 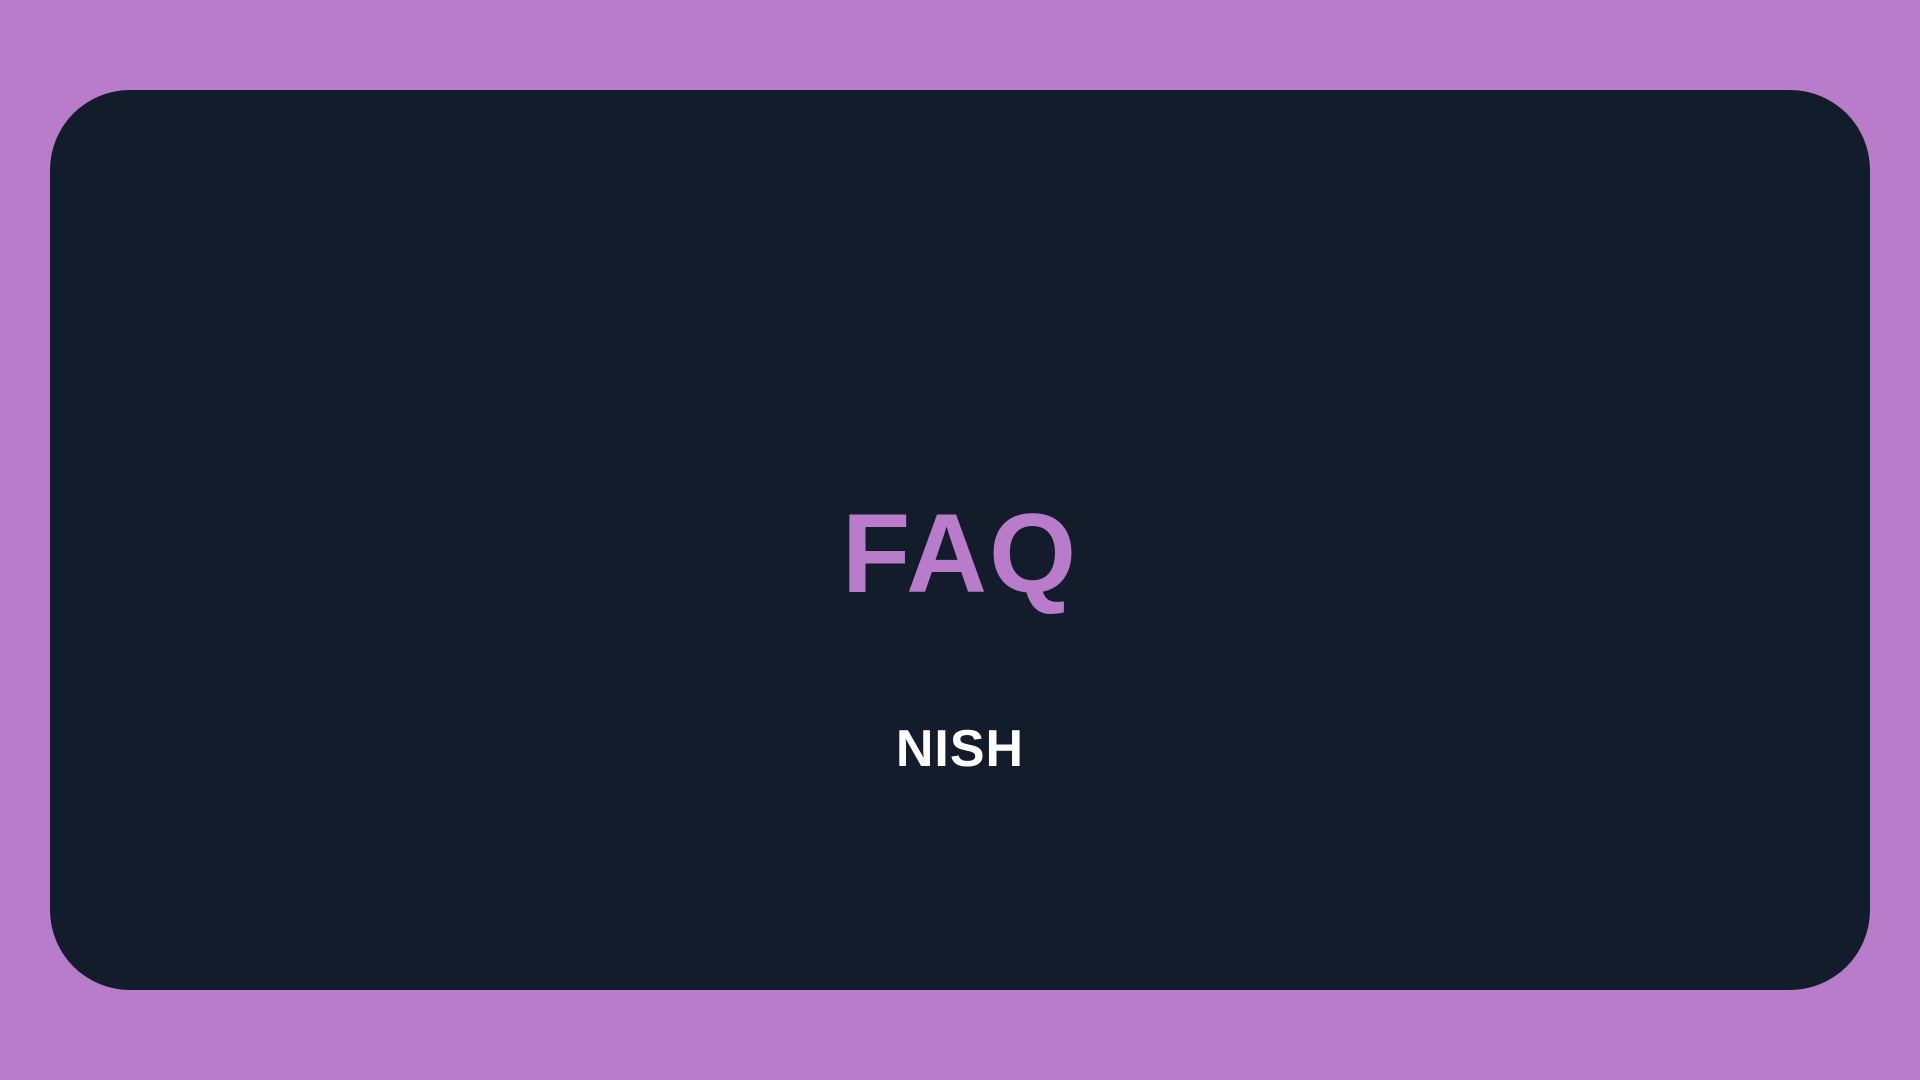 What do you see at coordinates (960, 553) in the screenshot?
I see `page-title: FAQ` at bounding box center [960, 553].